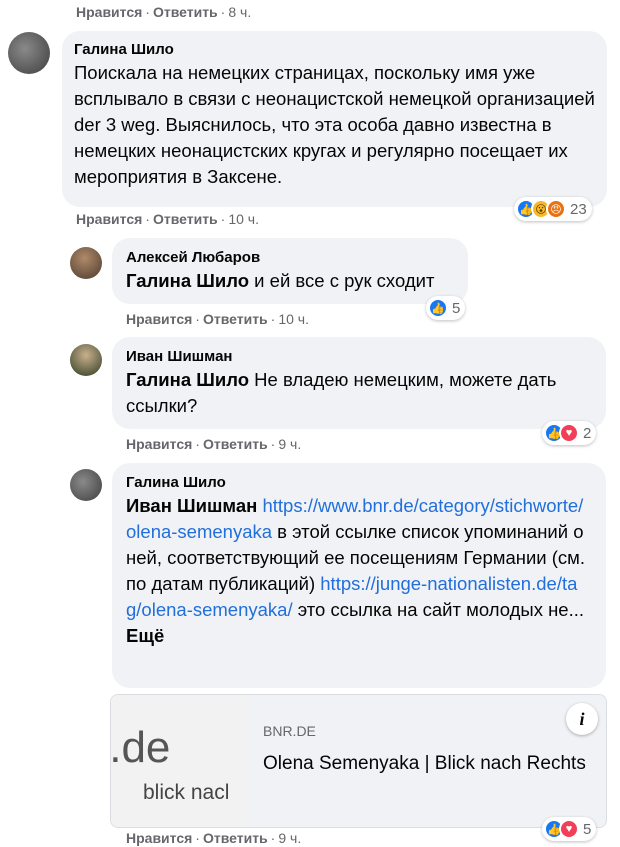 The image size is (620, 847). What do you see at coordinates (239, 12) in the screenshot?
I see `comment-time: 8 ч.` at bounding box center [239, 12].